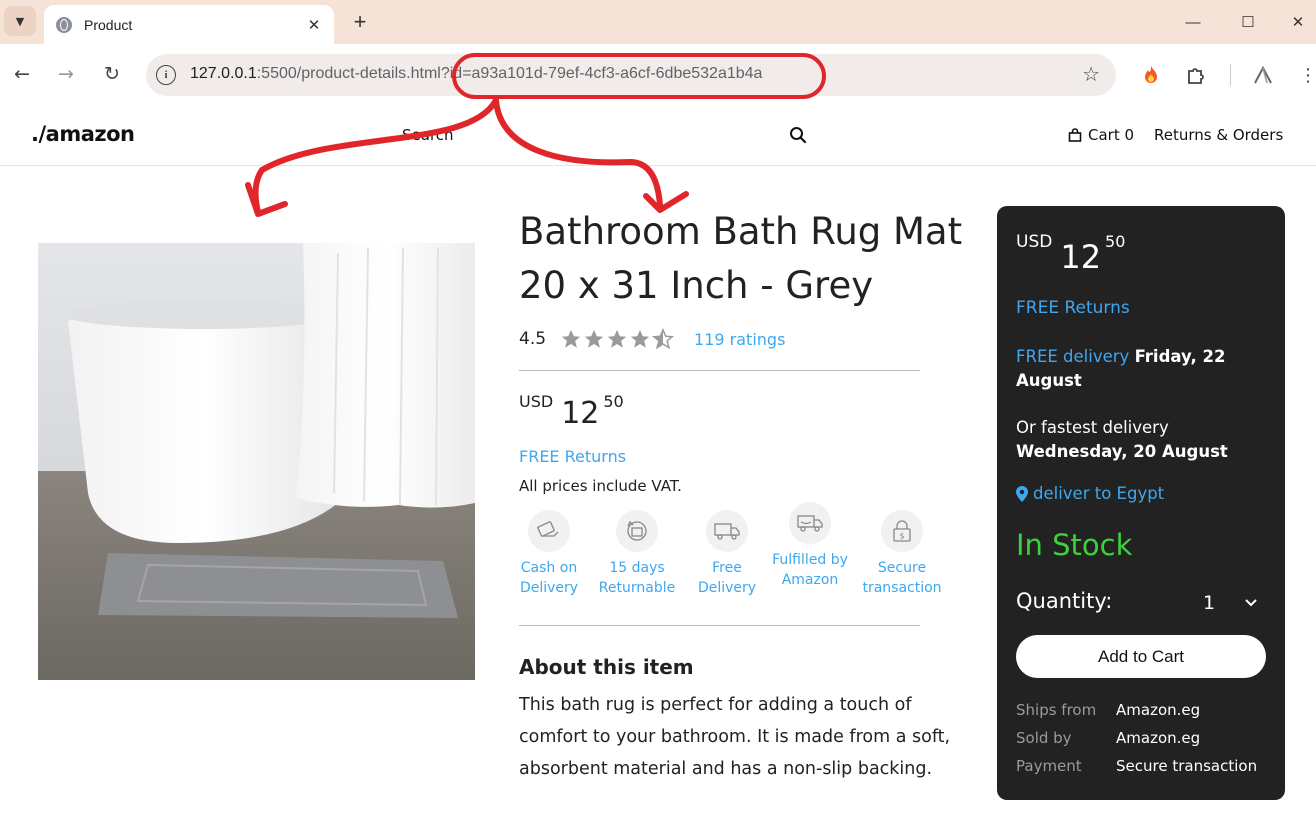 The height and width of the screenshot is (822, 1316). I want to click on meta-key: Ships from, so click(1056, 710).